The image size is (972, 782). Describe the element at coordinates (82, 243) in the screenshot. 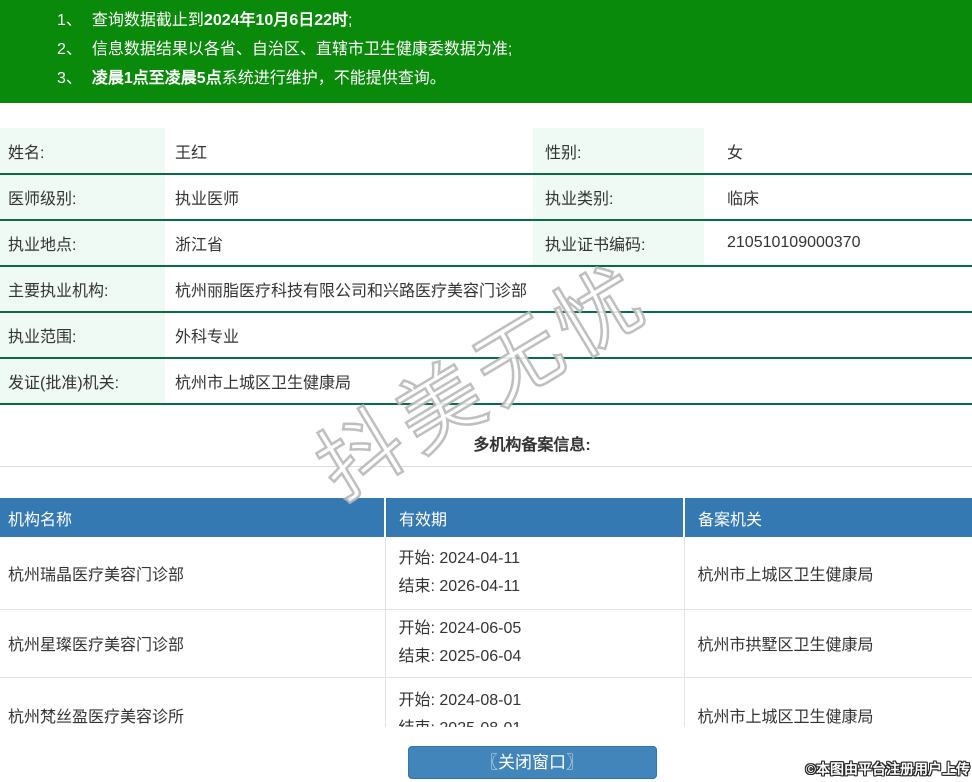

I see `field-label-practice-place: 执业地点:` at that location.